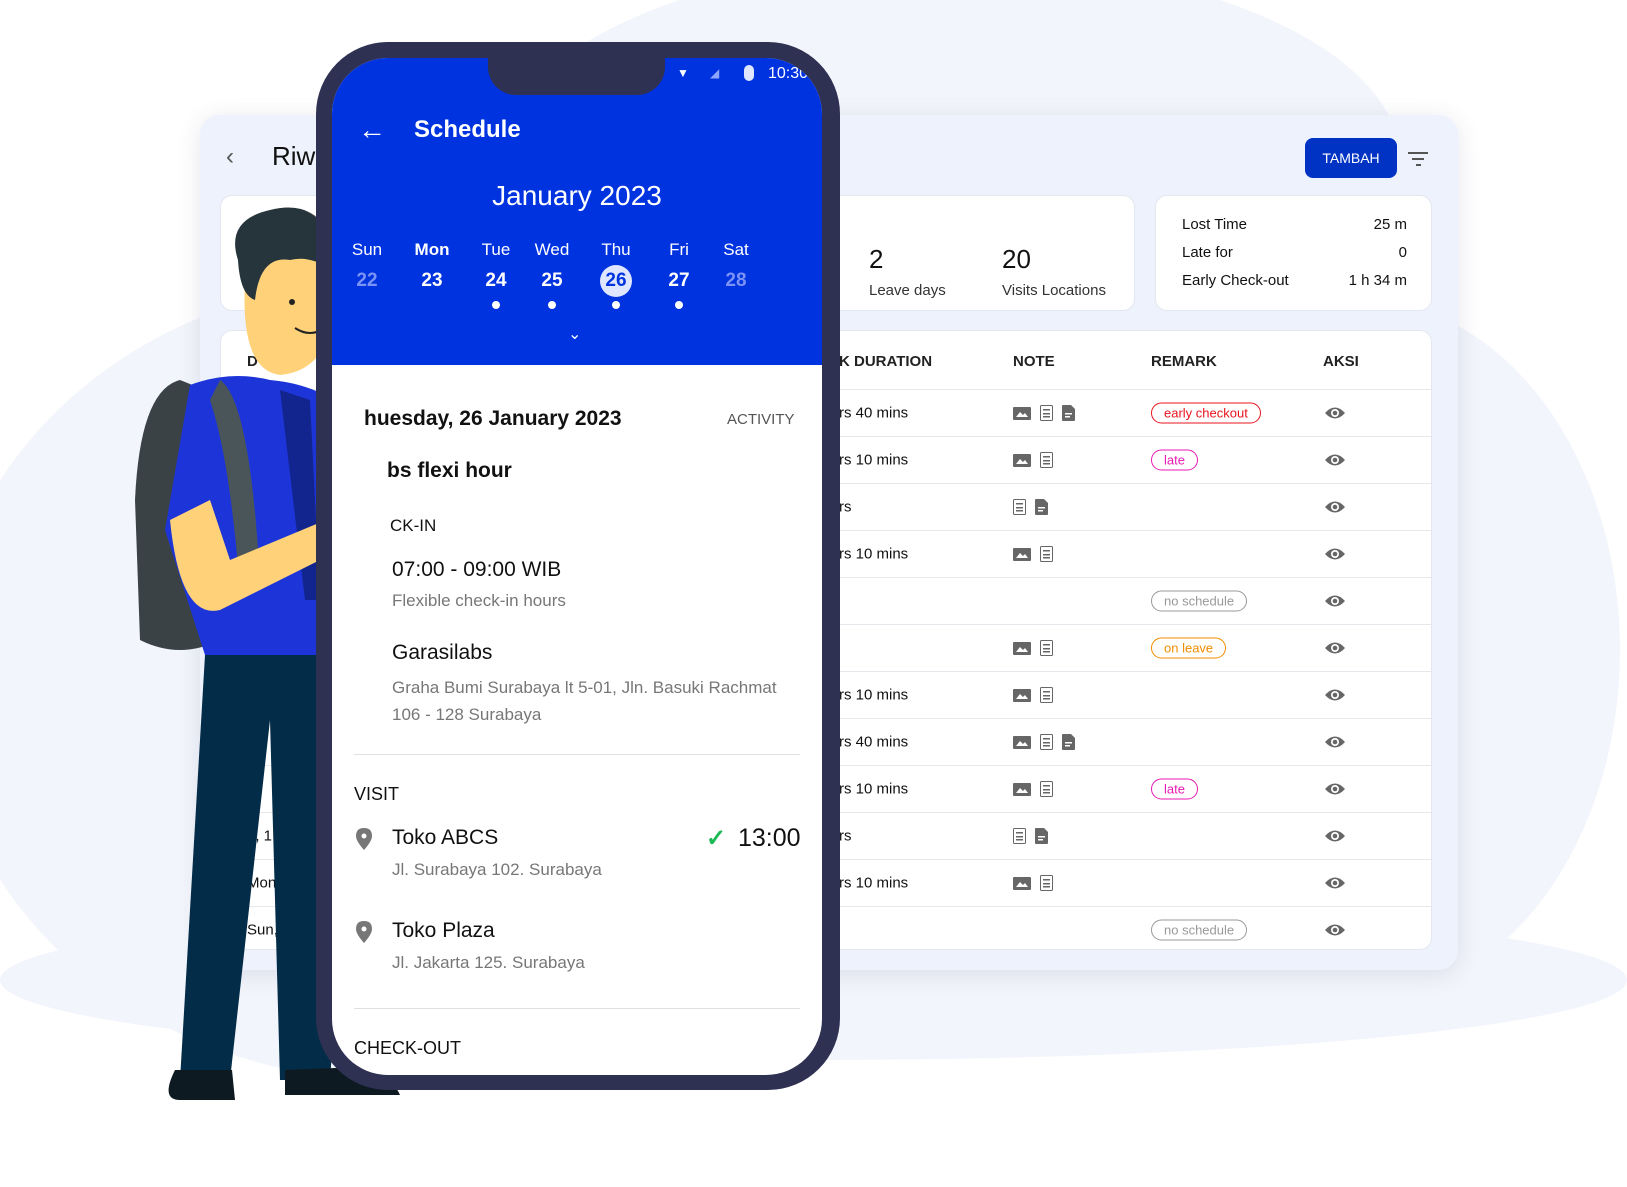 The width and height of the screenshot is (1627, 1187). I want to click on day-number: 27, so click(679, 281).